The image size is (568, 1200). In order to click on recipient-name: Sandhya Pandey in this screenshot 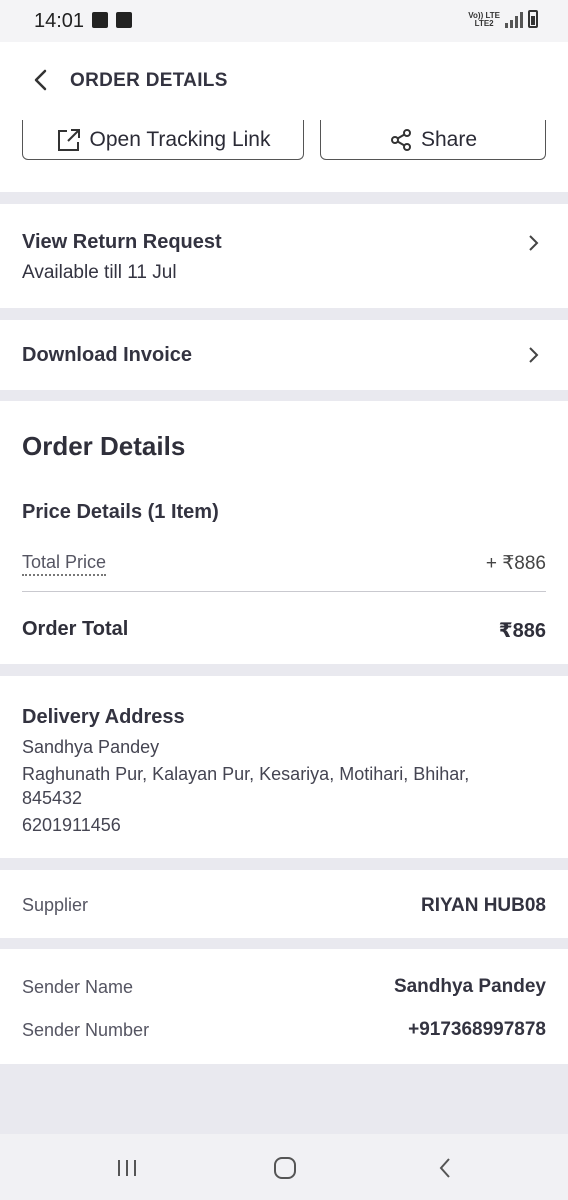, I will do `click(91, 747)`.